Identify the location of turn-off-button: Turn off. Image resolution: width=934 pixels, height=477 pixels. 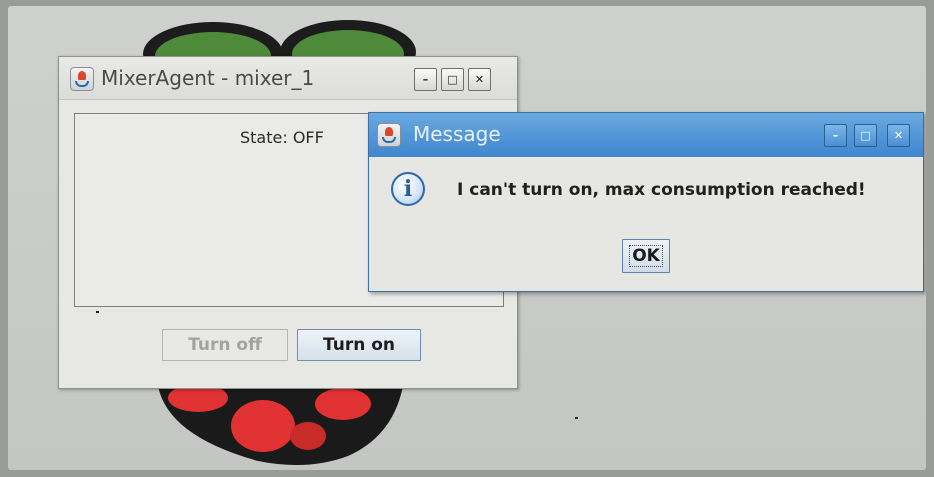
(225, 345).